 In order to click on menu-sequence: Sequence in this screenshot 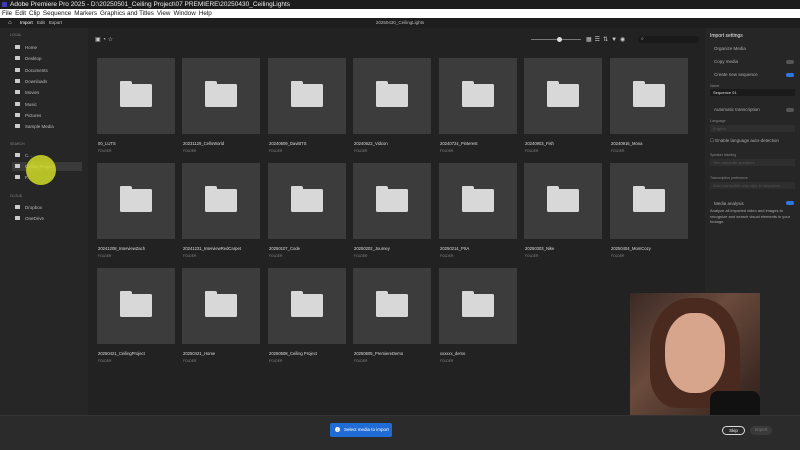, I will do `click(57, 13)`.